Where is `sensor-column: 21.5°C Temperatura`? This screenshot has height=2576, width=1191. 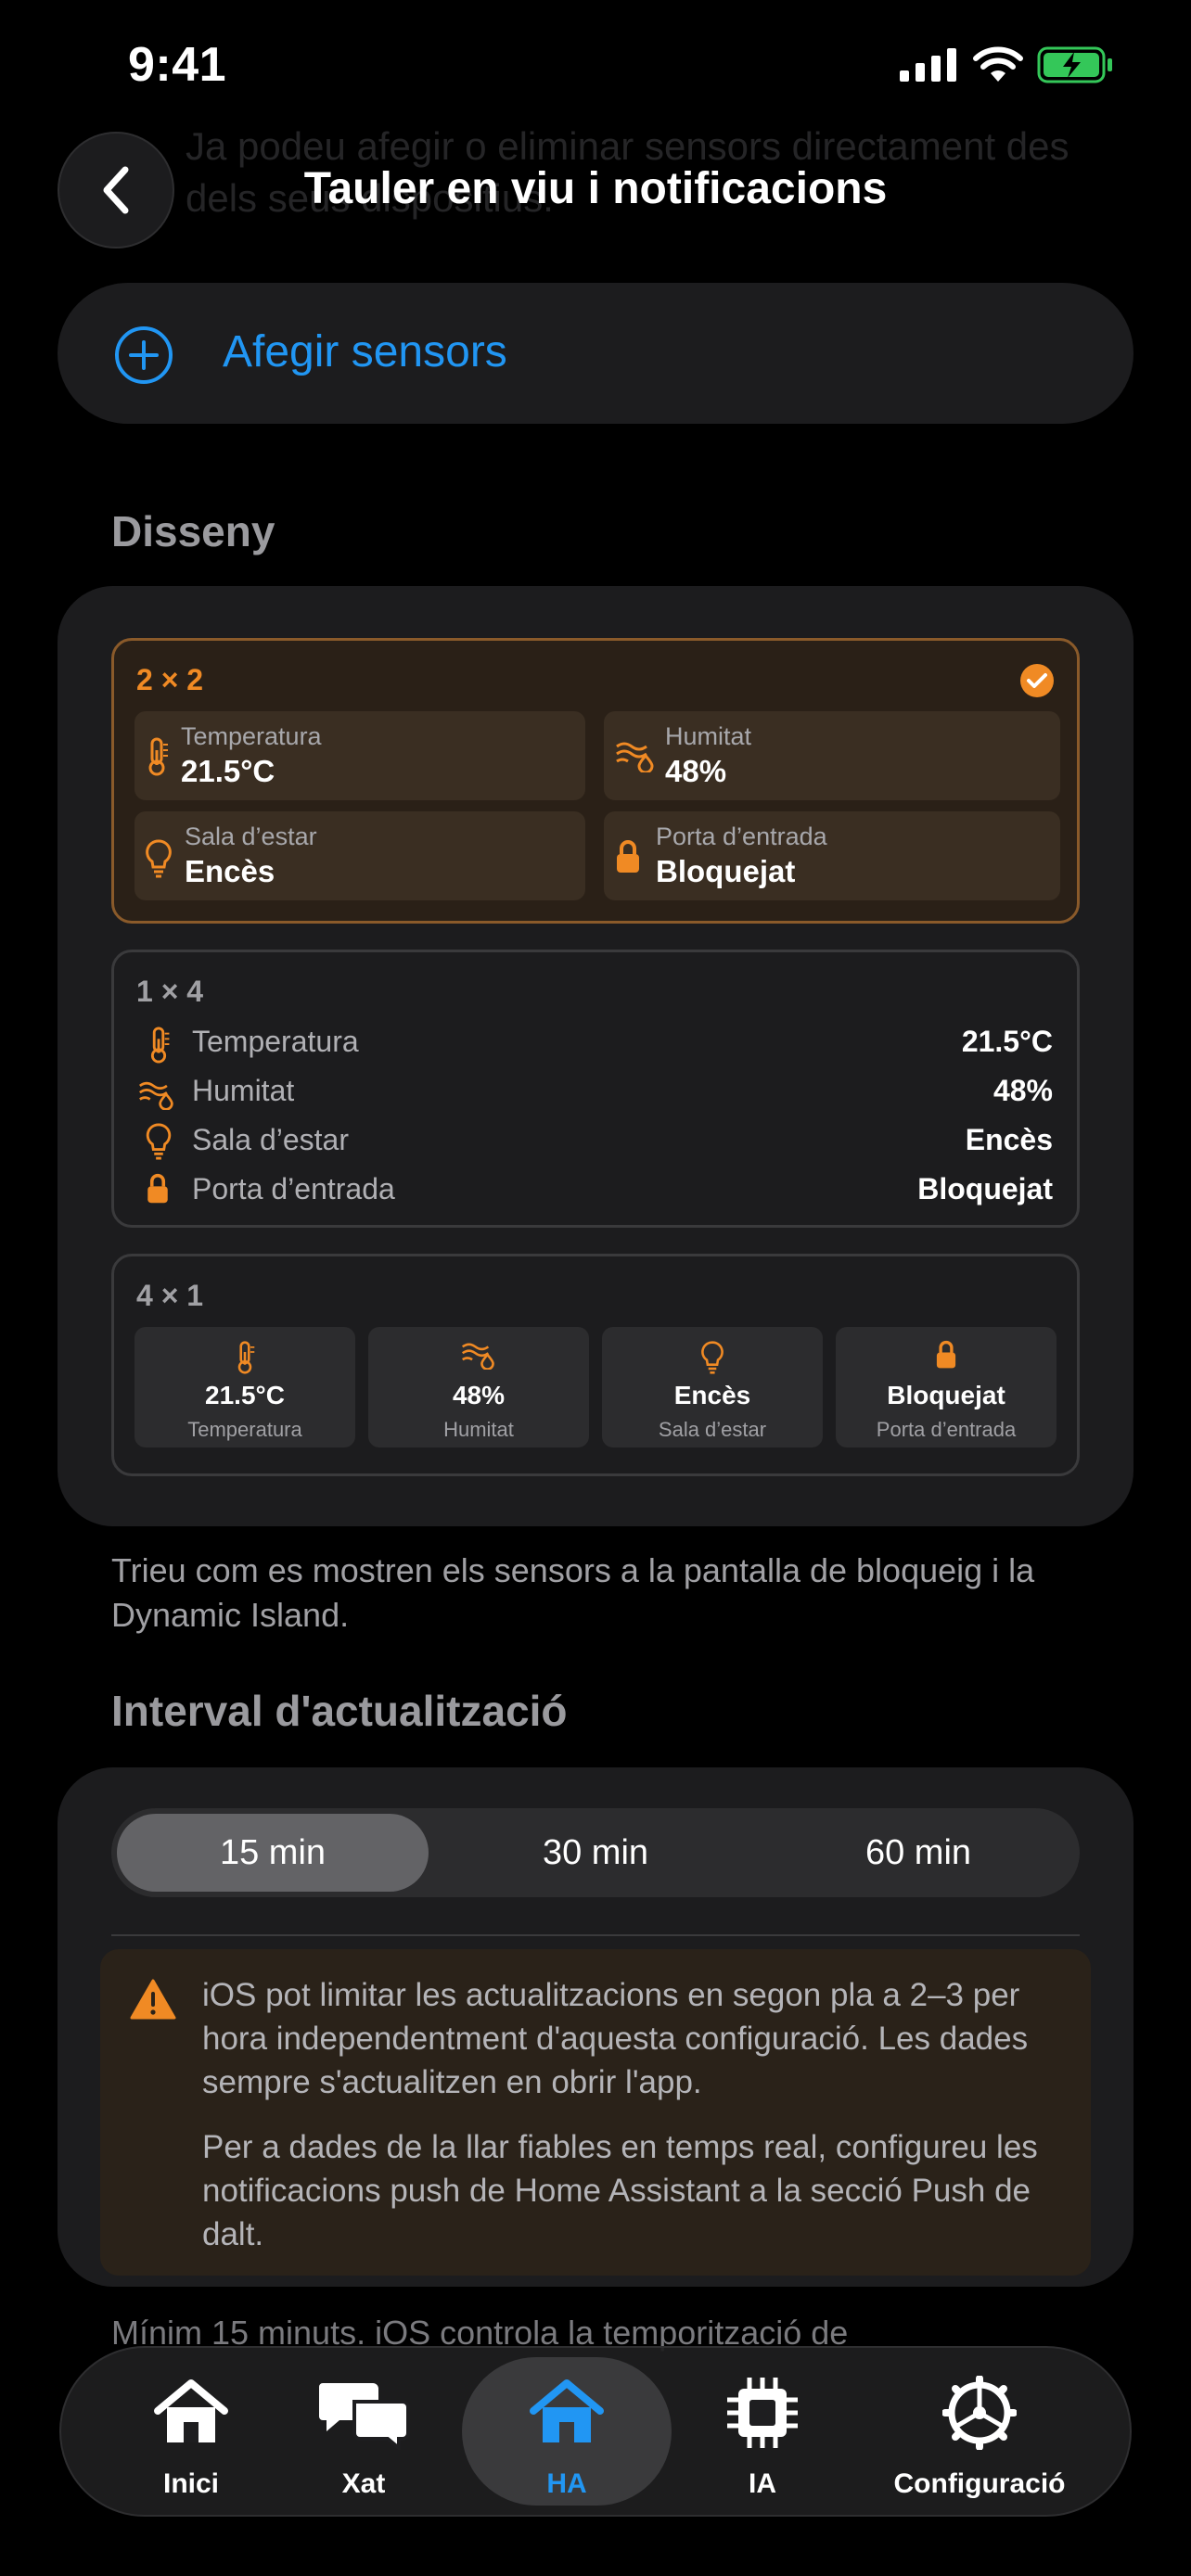
sensor-column: 21.5°C Temperatura is located at coordinates (245, 1387).